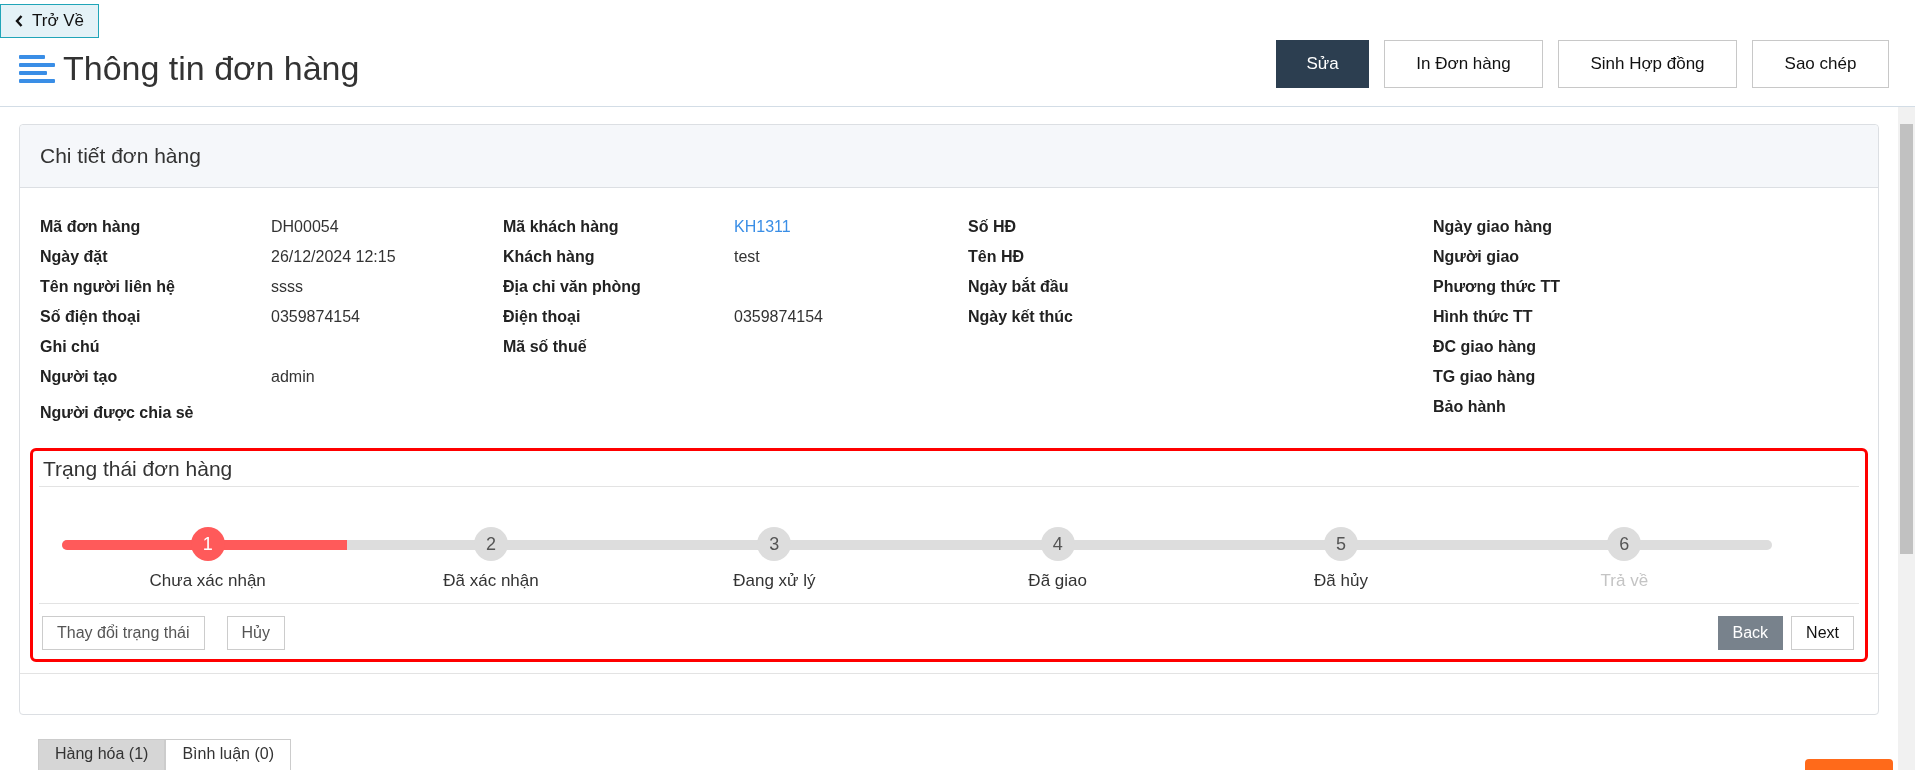 This screenshot has height=770, width=1915. Describe the element at coordinates (1019, 287) in the screenshot. I see `field-label: Ngày bắt đầu` at that location.